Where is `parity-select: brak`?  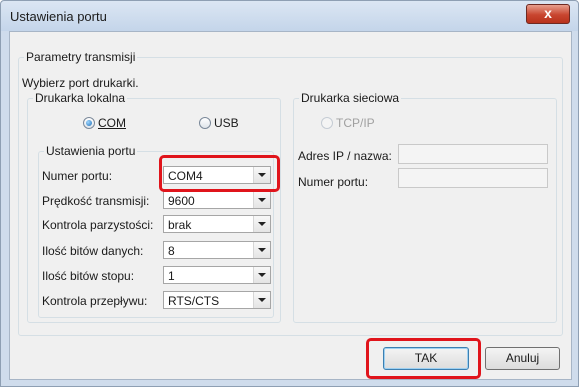
parity-select: brak is located at coordinates (217, 224).